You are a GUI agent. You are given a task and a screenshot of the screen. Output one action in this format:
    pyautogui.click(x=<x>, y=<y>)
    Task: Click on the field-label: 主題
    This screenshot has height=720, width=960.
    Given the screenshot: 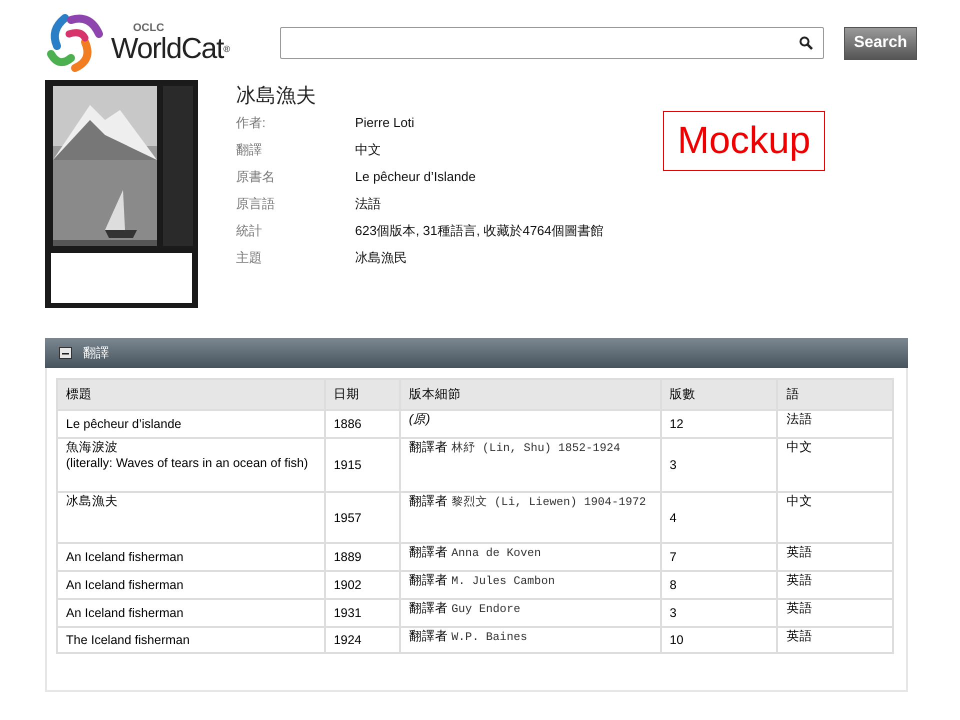 What is the action you would take?
    pyautogui.click(x=249, y=257)
    